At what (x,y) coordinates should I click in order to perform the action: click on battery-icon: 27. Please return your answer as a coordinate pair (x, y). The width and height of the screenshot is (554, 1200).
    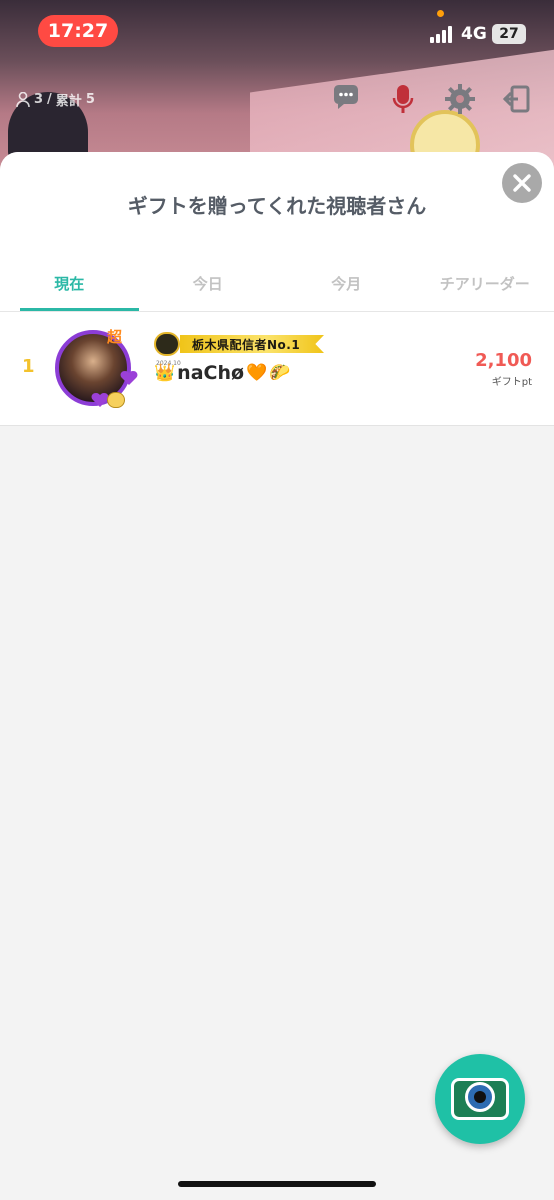
    Looking at the image, I should click on (509, 34).